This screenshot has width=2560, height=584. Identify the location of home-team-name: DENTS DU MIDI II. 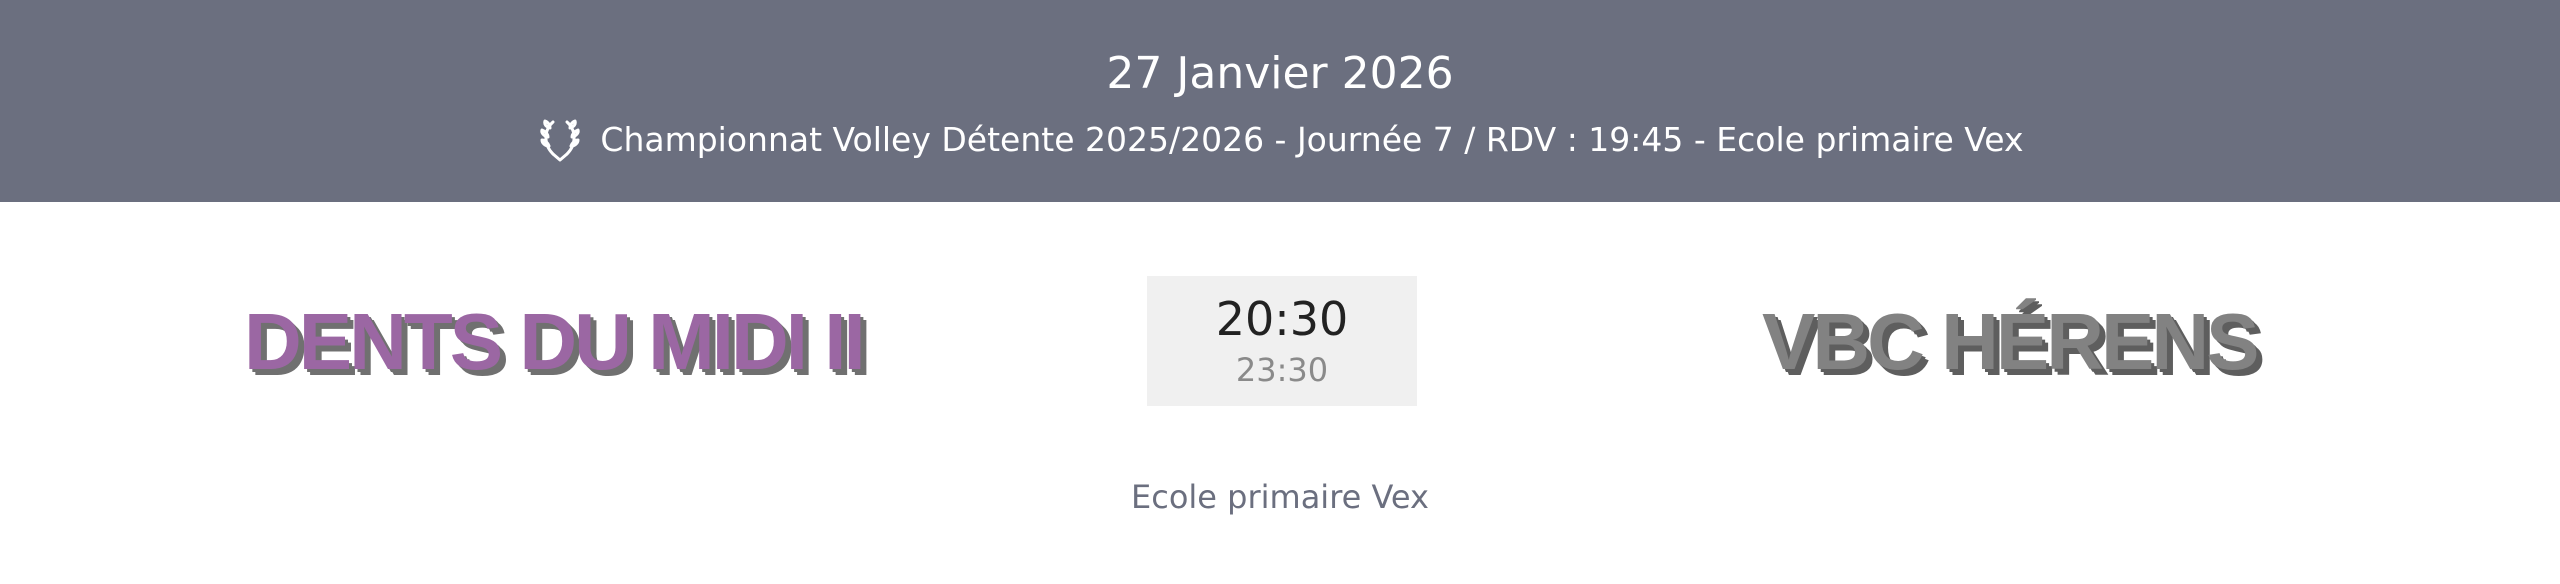
(555, 342).